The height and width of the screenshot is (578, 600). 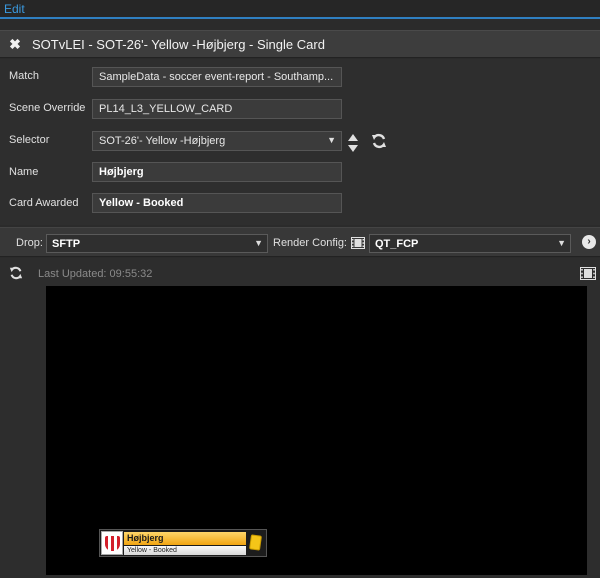 What do you see at coordinates (162, 141) in the screenshot?
I see `selector-value: SOT-26'- Yellow -Højbjerg` at bounding box center [162, 141].